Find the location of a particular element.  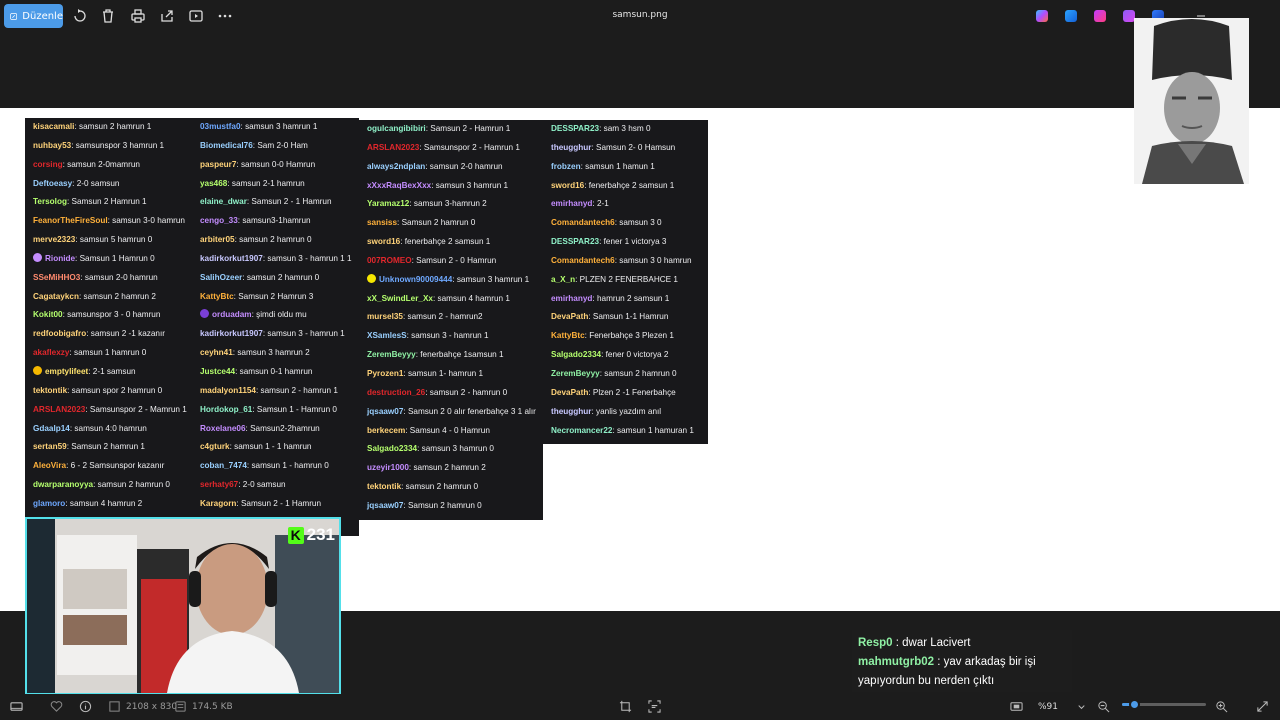

chat-text: : samsun 3 - hamrun 1 1 is located at coordinates (307, 258).